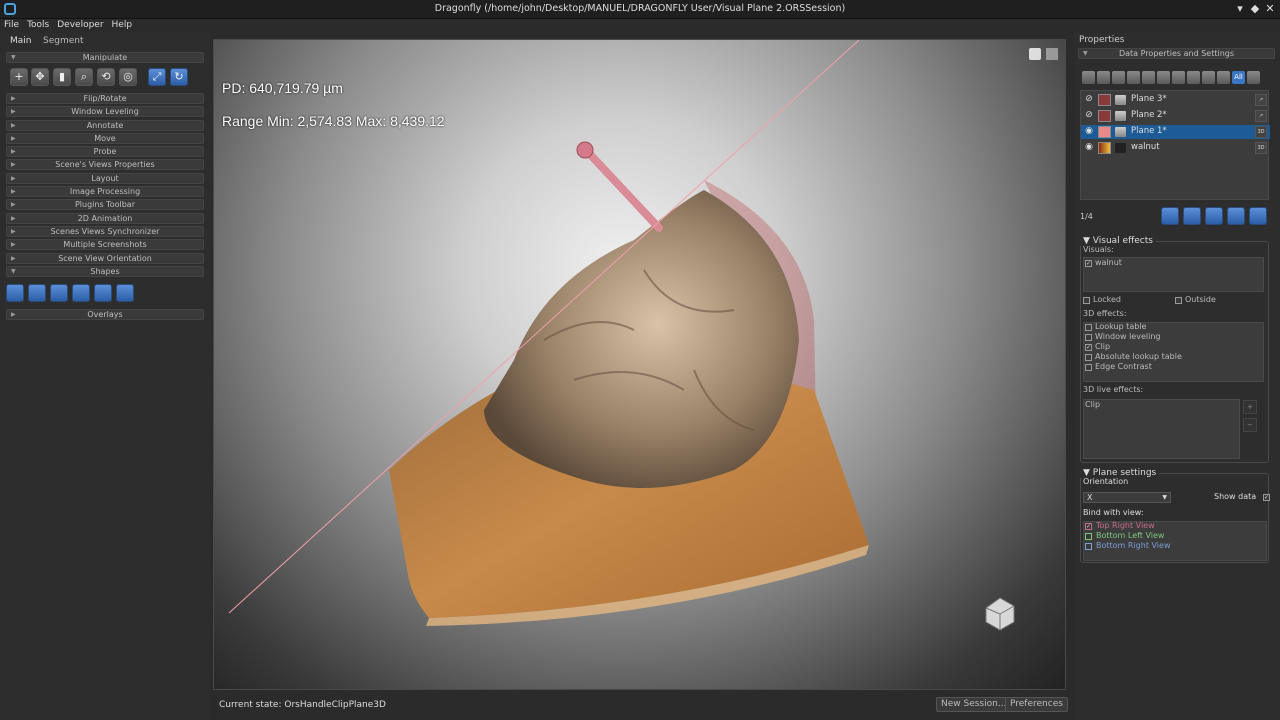 The height and width of the screenshot is (720, 1280). Describe the element at coordinates (128, 77) in the screenshot. I see `target-tool-icon: ◎` at that location.